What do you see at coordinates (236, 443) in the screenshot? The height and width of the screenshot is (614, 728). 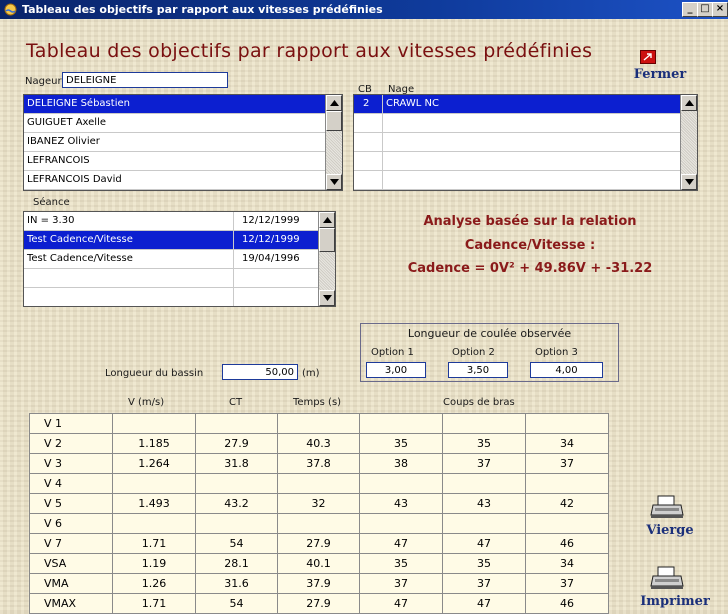 I see `ct-cell: 27.9` at bounding box center [236, 443].